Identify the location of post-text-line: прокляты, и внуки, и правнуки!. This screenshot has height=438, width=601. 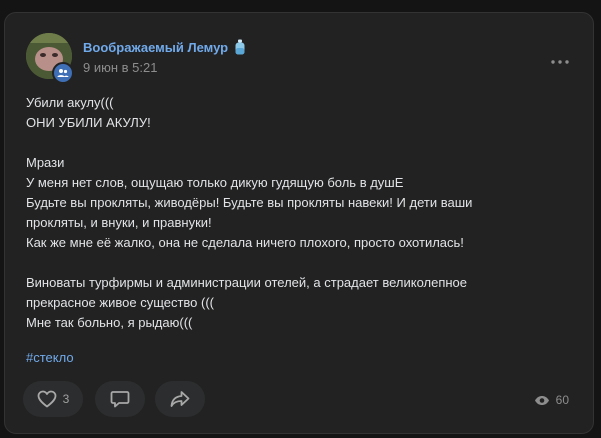
(119, 222).